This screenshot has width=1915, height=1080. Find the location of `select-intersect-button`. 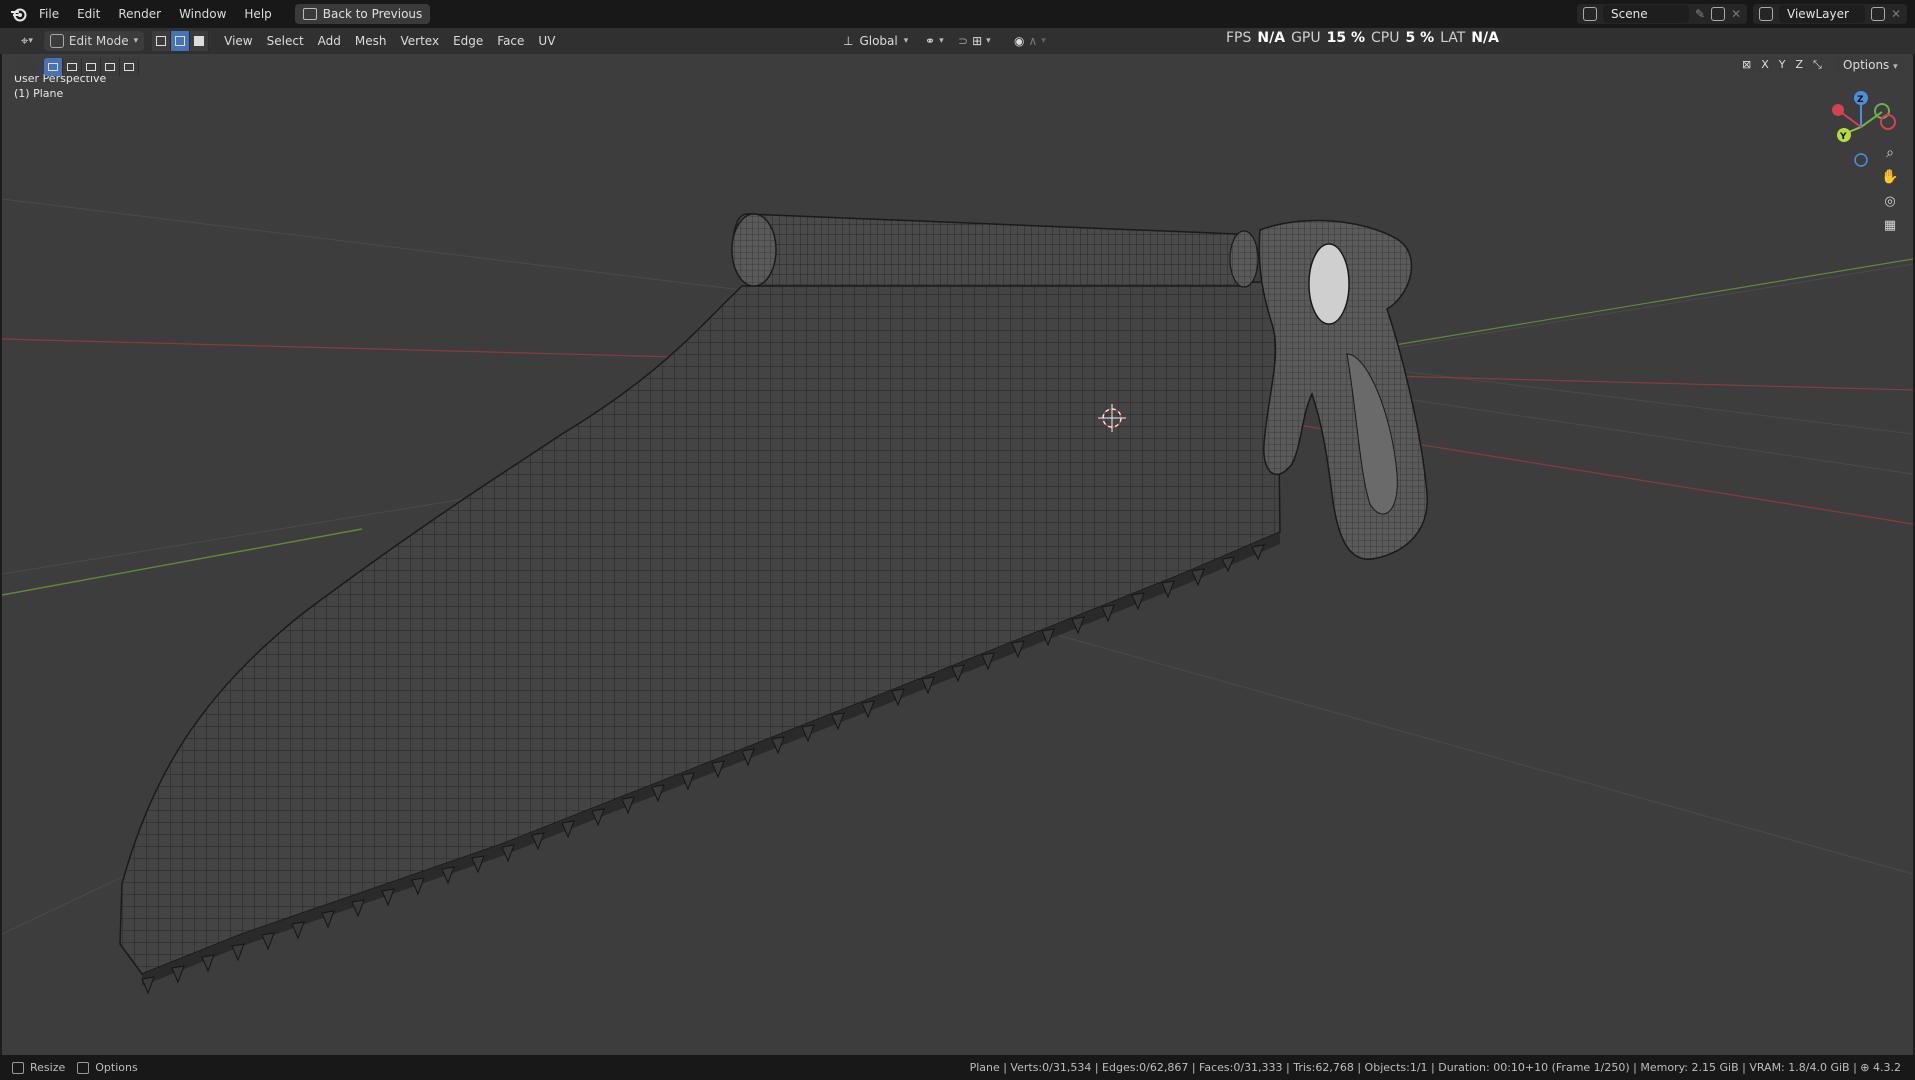

select-intersect-button is located at coordinates (129, 67).